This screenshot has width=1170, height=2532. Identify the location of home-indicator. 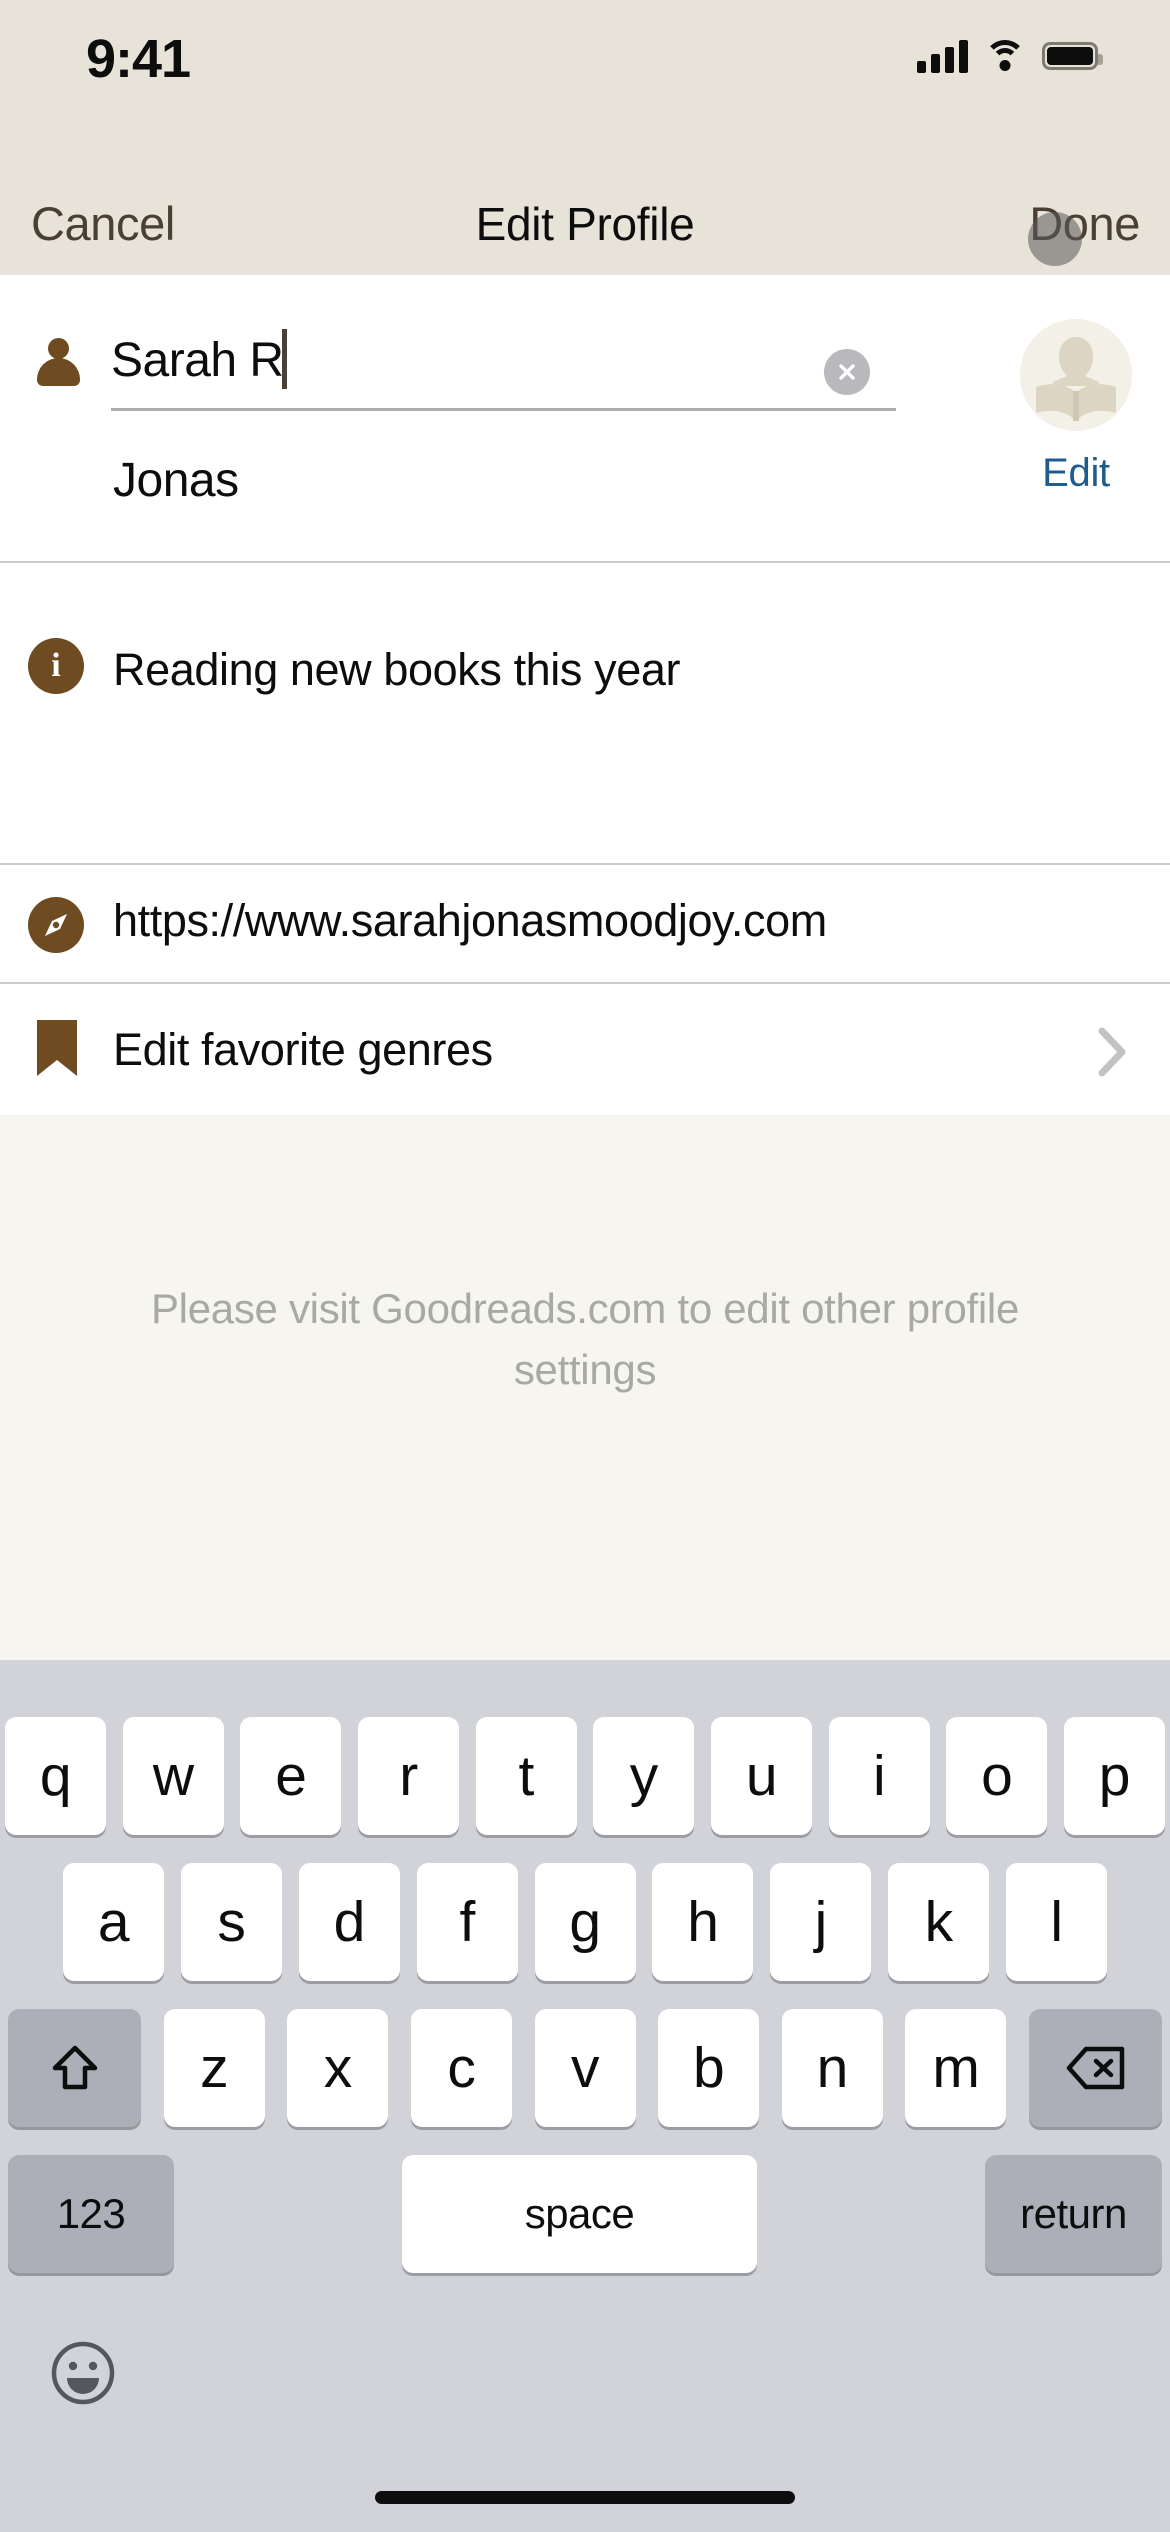
(585, 2497).